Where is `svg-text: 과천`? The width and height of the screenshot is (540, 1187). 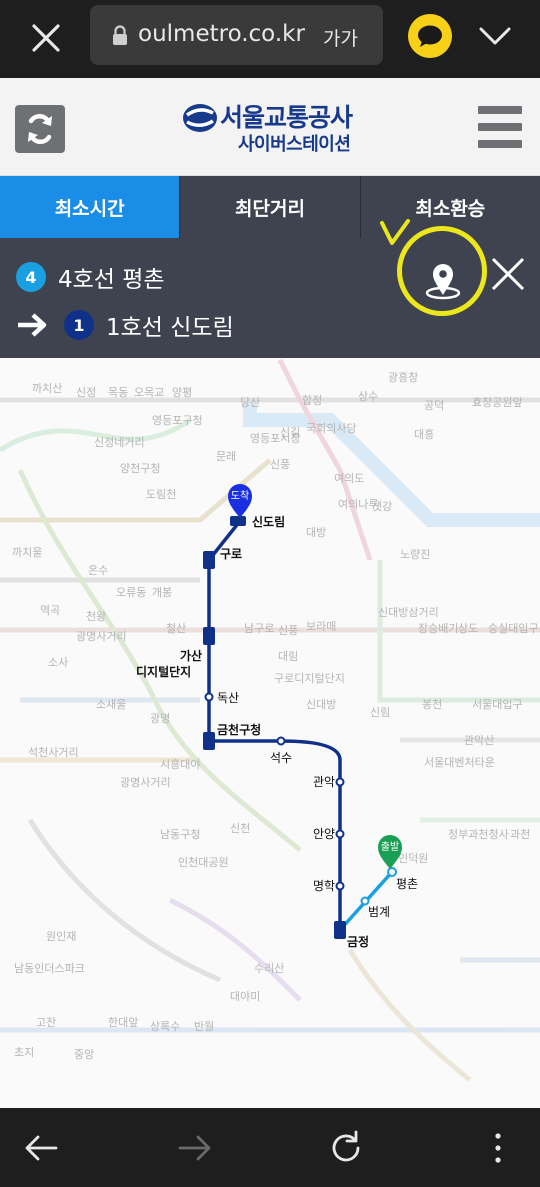
svg-text: 과천 is located at coordinates (520, 834).